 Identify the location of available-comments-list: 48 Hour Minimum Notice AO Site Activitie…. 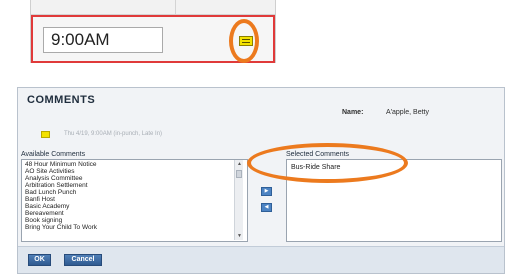
(134, 200).